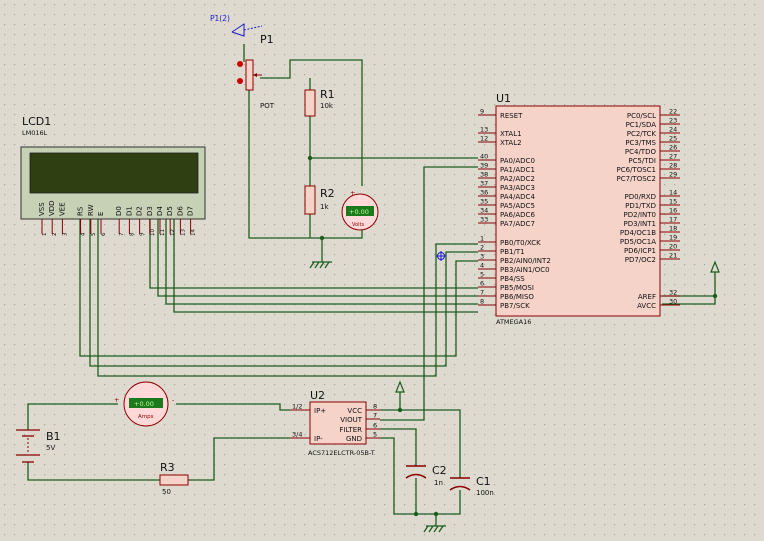  Describe the element at coordinates (511, 143) in the screenshot. I see `mcu-pin-name: XTAL2` at that location.